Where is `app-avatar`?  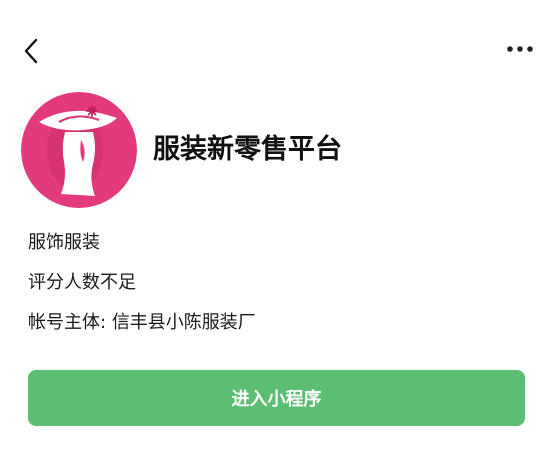
app-avatar is located at coordinates (79, 150).